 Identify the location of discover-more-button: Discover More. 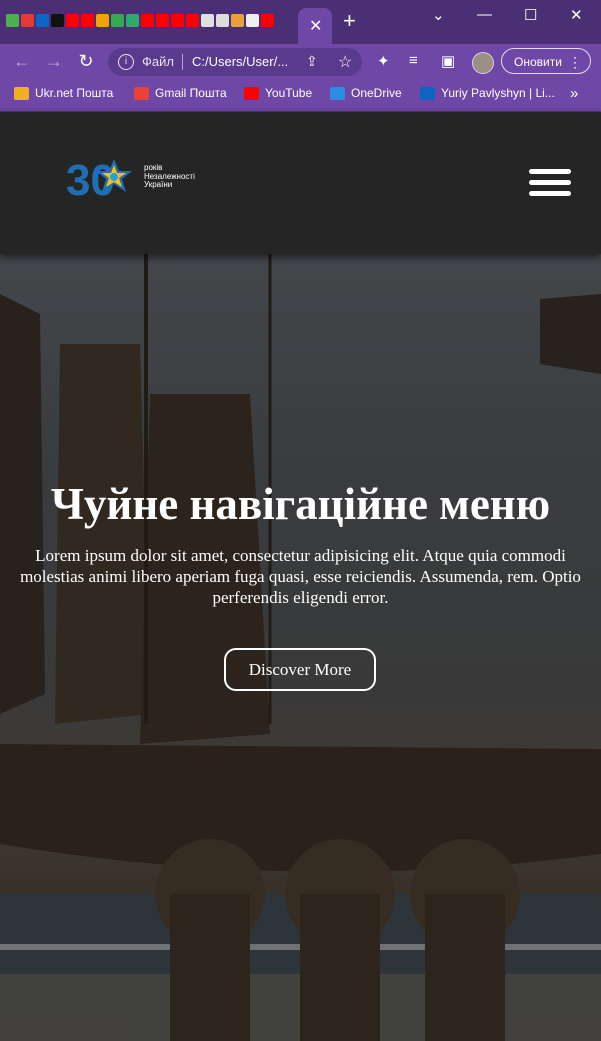
(300, 669).